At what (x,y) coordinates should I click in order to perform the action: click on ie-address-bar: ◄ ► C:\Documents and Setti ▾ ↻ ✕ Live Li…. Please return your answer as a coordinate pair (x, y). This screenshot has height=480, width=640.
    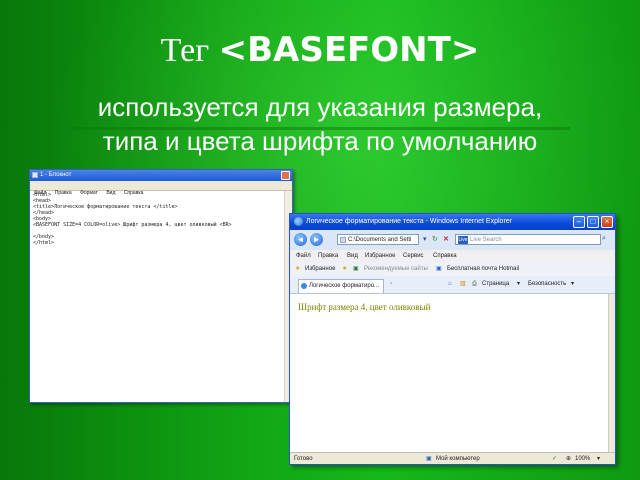
    Looking at the image, I should click on (452, 240).